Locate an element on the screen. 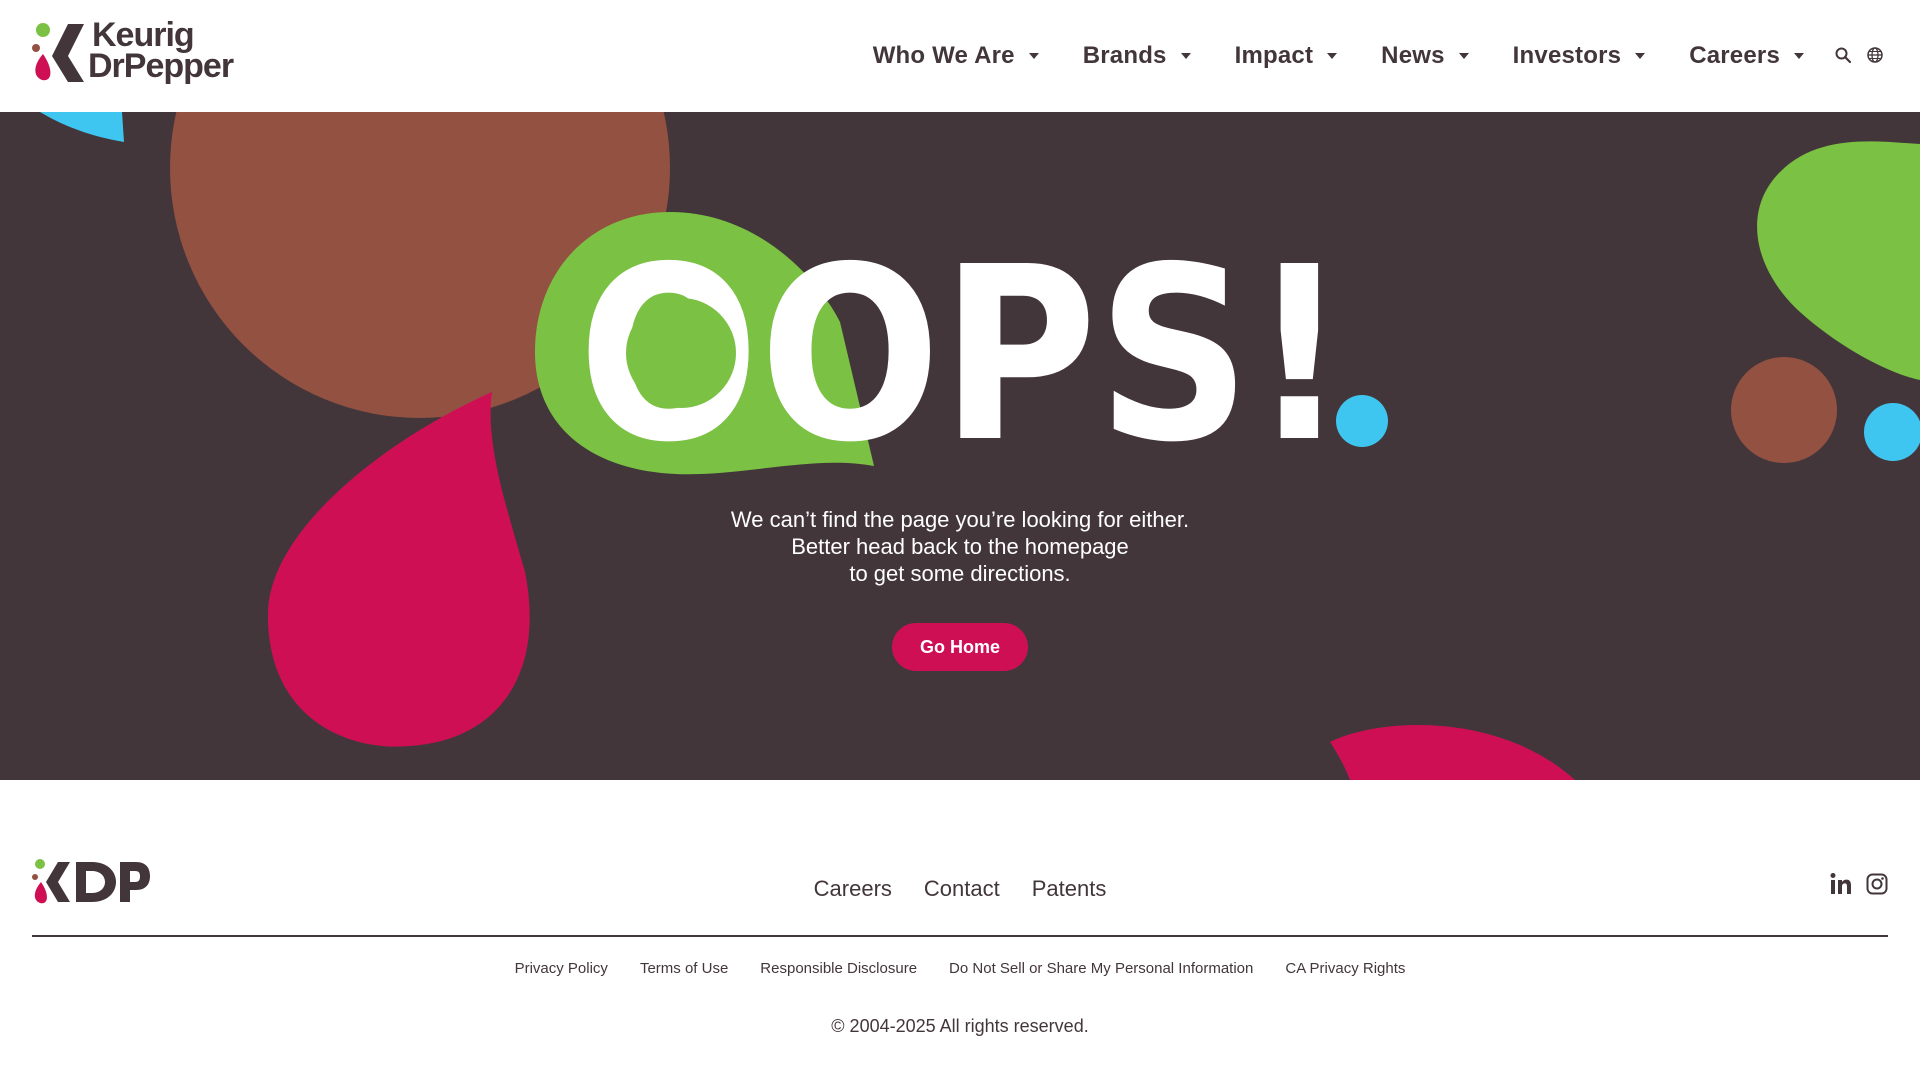  footer-nav: Careers Contact Patents is located at coordinates (960, 889).